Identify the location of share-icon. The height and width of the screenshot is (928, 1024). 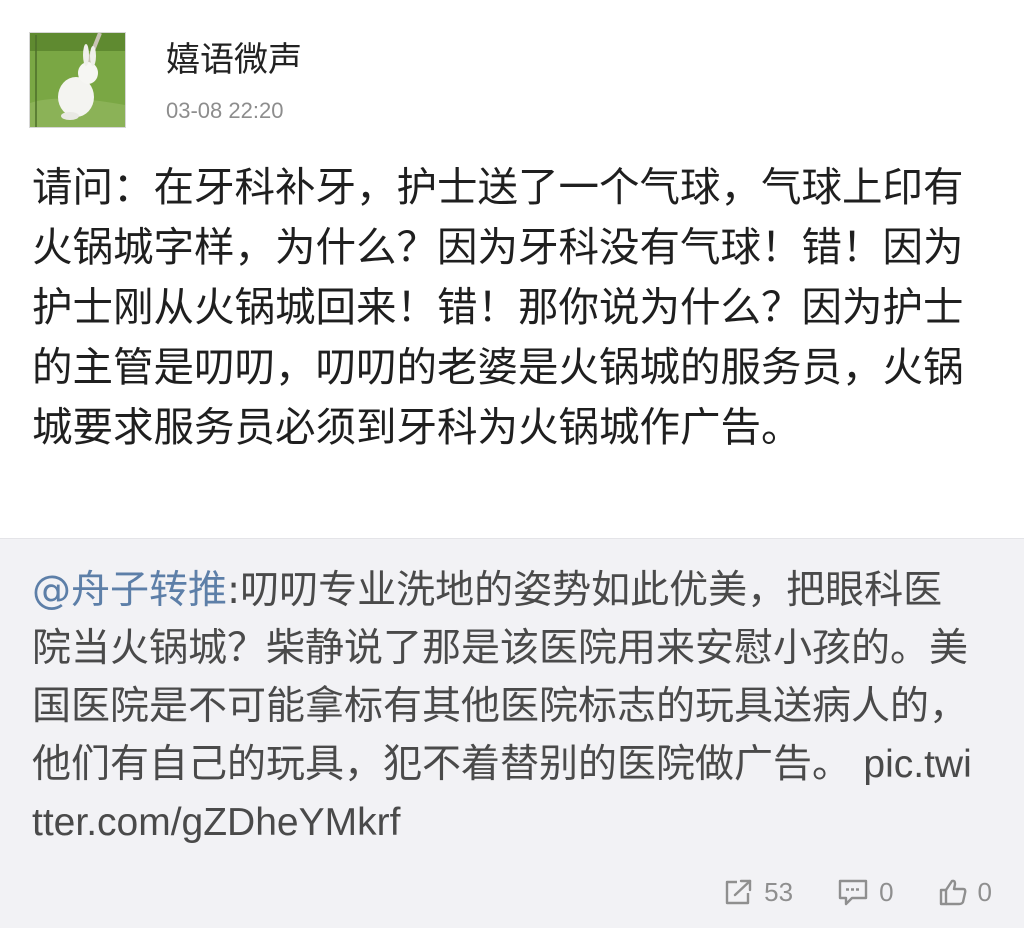
(738, 892).